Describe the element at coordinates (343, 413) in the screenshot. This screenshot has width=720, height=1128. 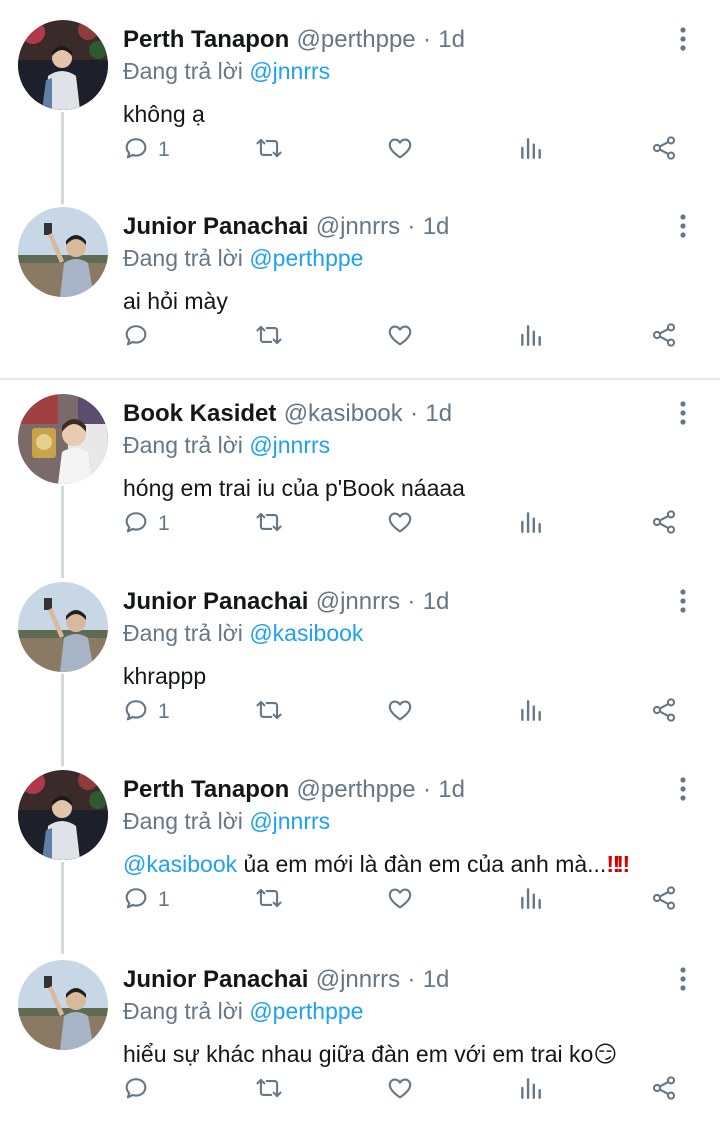
I see `username-handle: @kasibook` at that location.